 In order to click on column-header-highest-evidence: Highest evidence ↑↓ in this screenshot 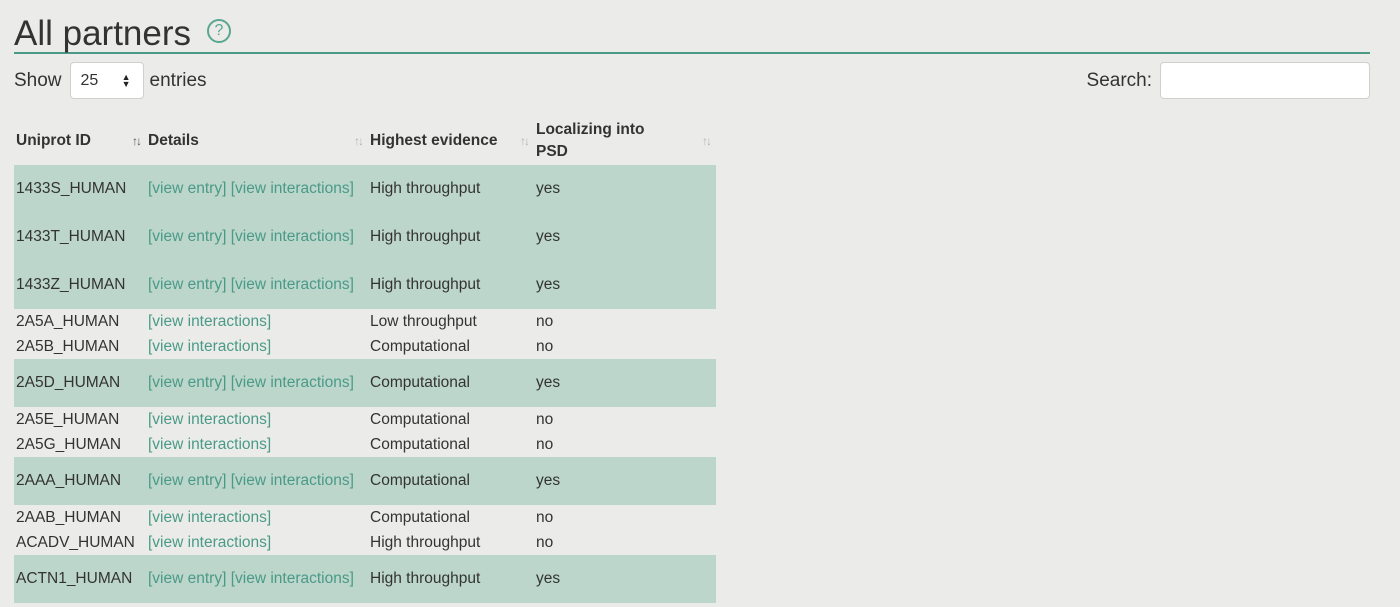, I will do `click(451, 140)`.